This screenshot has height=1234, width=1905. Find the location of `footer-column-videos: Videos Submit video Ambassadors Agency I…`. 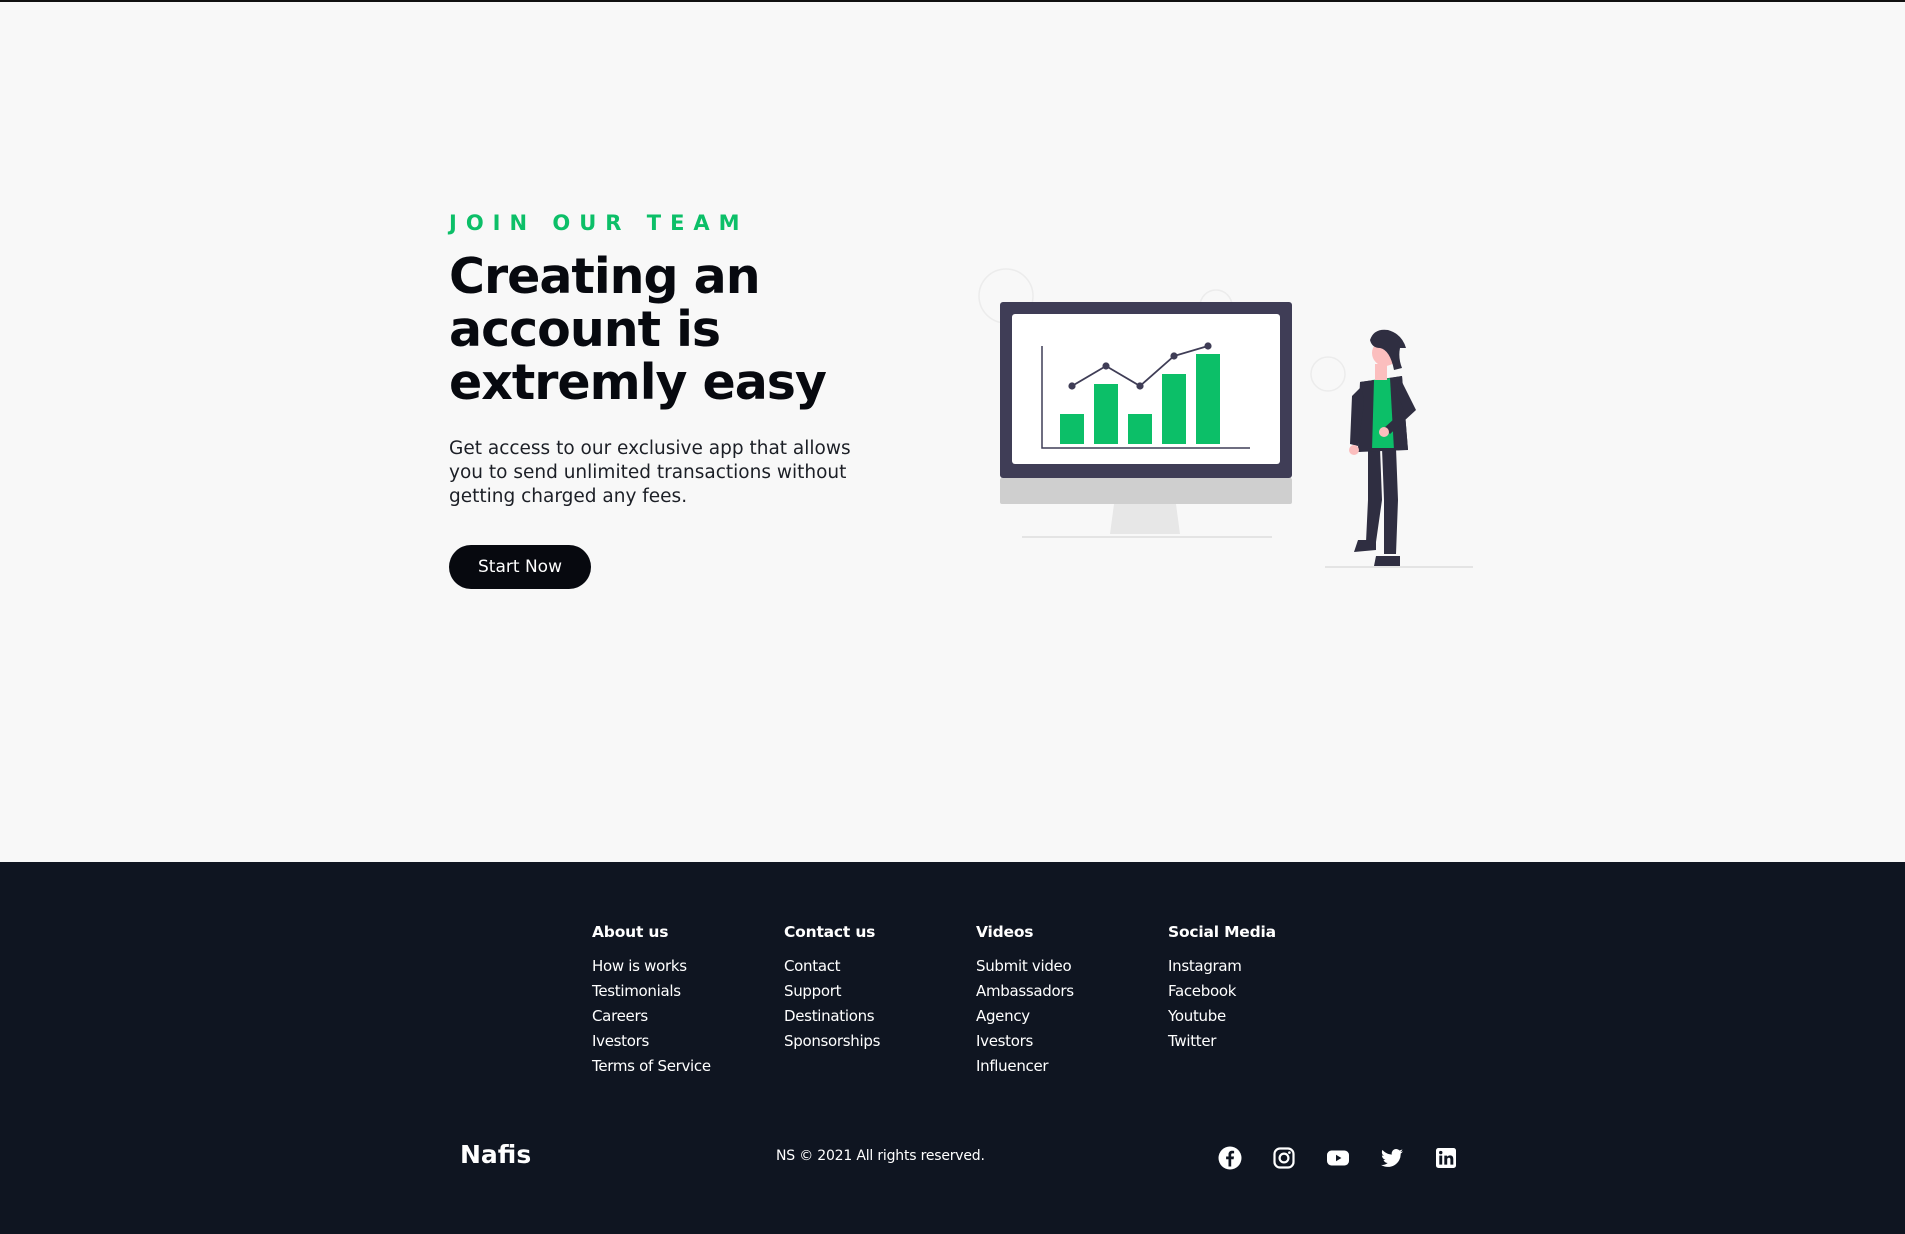

footer-column-videos: Videos Submit video Ambassadors Agency I… is located at coordinates (1072, 1000).